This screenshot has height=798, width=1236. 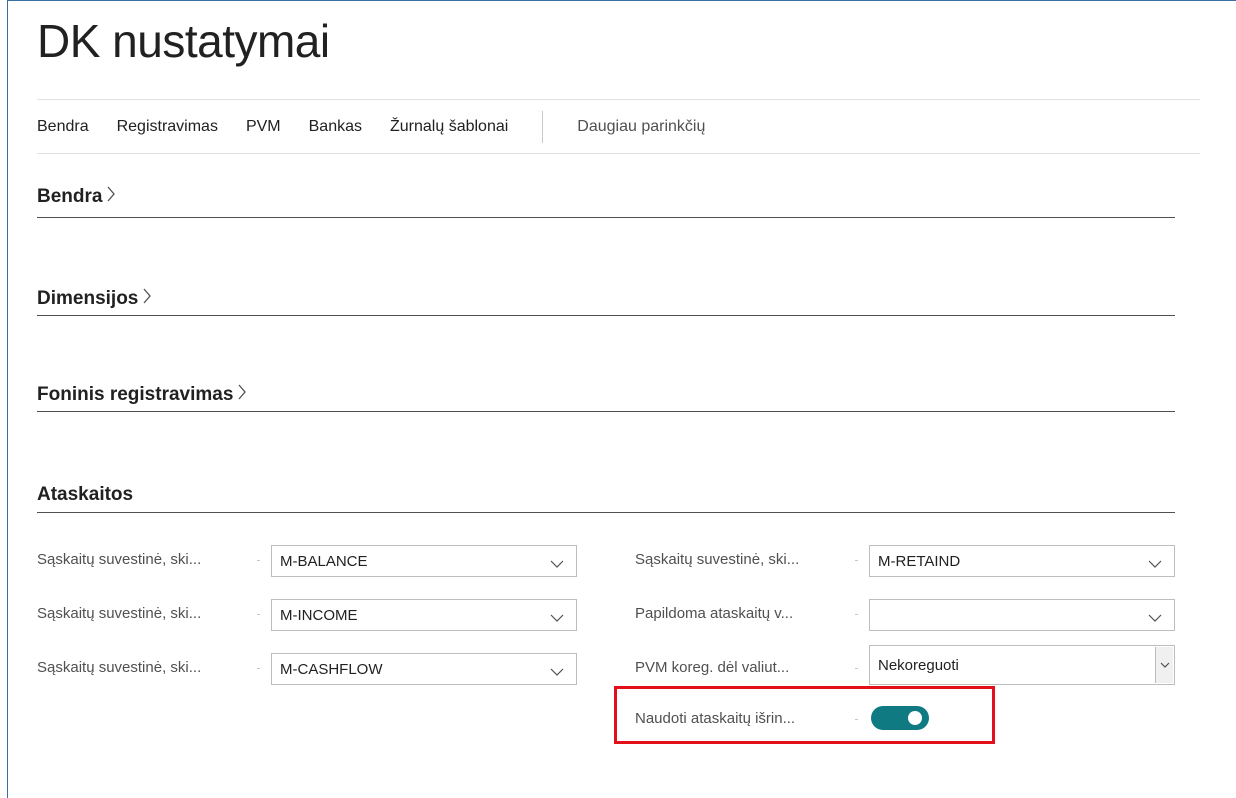 What do you see at coordinates (324, 561) in the screenshot?
I see `select-value: M-BALANCE` at bounding box center [324, 561].